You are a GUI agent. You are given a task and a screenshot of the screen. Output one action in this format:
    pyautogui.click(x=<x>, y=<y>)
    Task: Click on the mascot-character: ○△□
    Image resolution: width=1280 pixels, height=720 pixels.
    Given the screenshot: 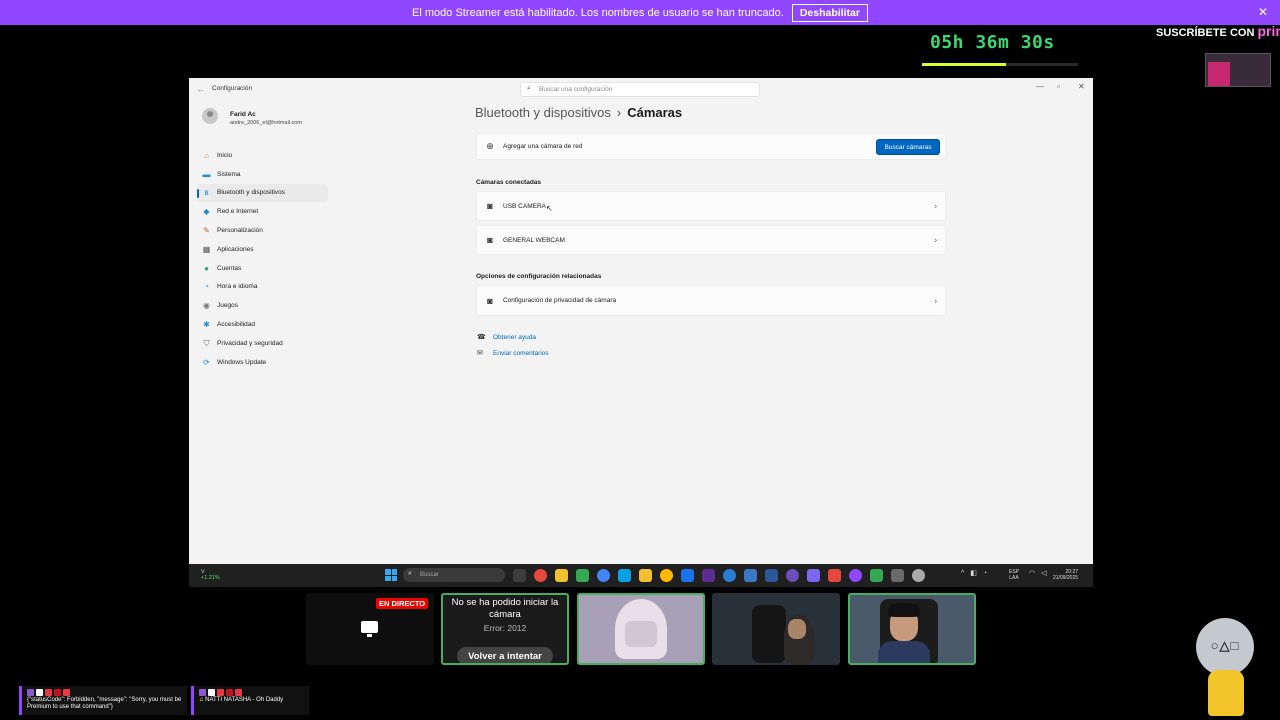 What is the action you would take?
    pyautogui.click(x=1227, y=668)
    